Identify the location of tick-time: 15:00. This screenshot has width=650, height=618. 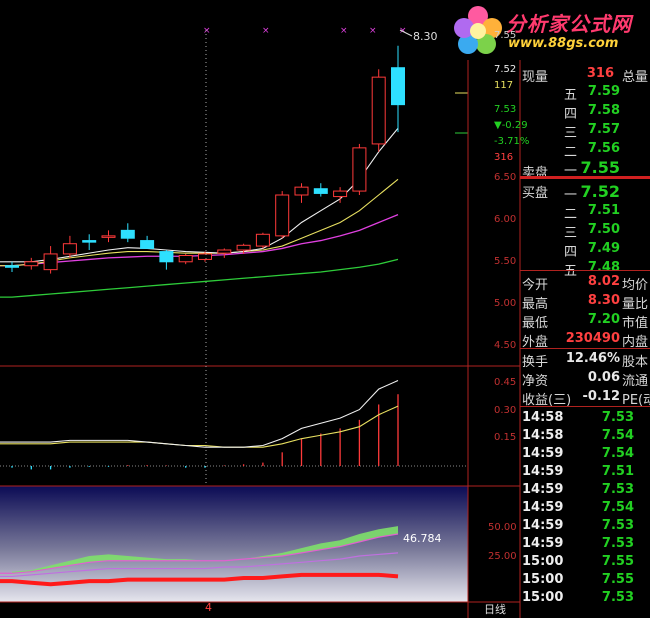
(543, 561).